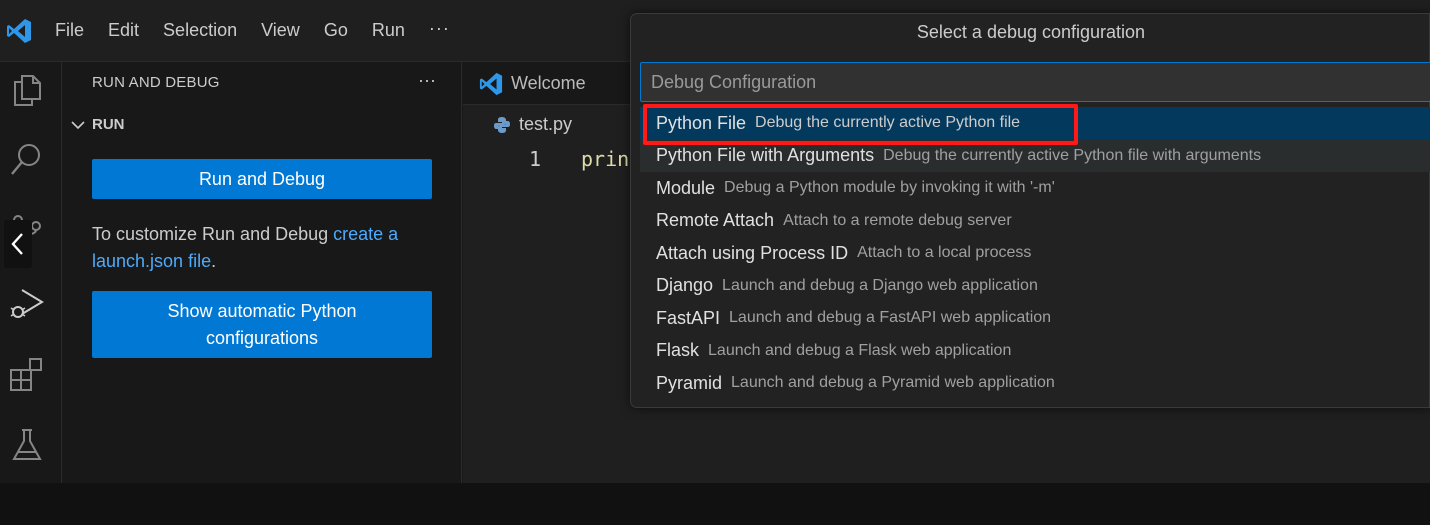 This screenshot has height=525, width=1430. What do you see at coordinates (686, 187) in the screenshot?
I see `quick-pick-item-label: Module` at bounding box center [686, 187].